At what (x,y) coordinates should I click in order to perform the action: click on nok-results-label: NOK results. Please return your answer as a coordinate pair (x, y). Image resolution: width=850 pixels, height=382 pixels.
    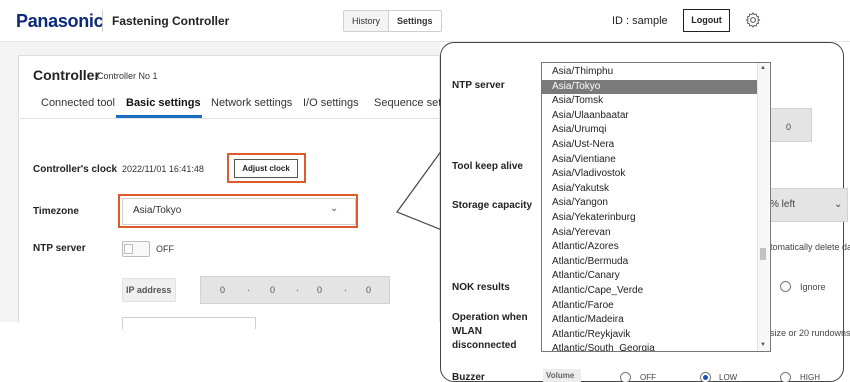
    Looking at the image, I should click on (481, 287).